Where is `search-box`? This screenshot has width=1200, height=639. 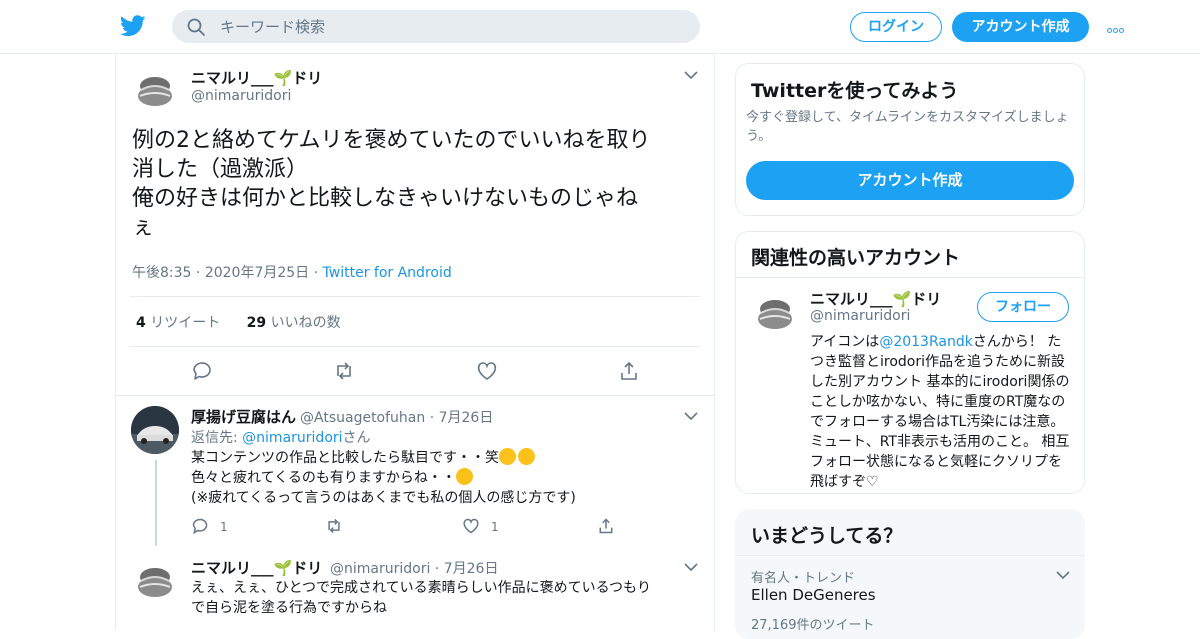
search-box is located at coordinates (436, 26).